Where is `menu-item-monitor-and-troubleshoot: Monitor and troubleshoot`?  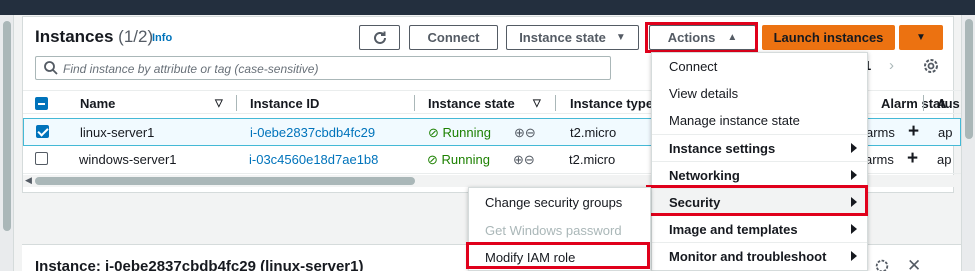 menu-item-monitor-and-troubleshoot: Monitor and troubleshoot is located at coordinates (759, 255).